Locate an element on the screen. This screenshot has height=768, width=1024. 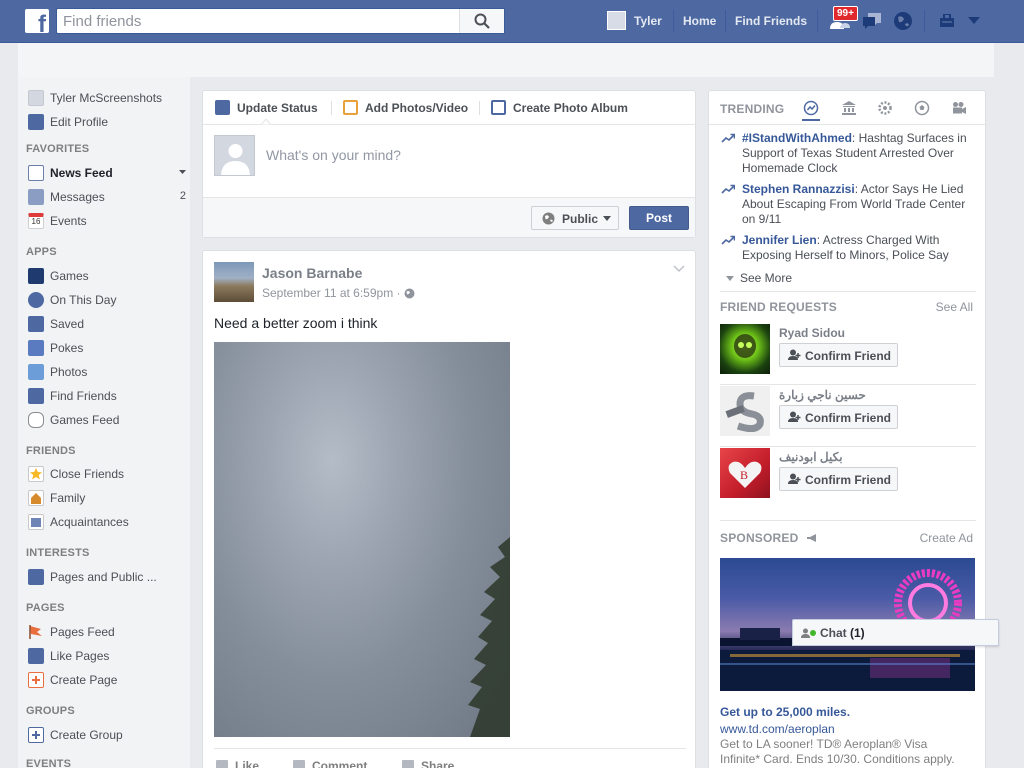
entertainment-camera-icon is located at coordinates (959, 108).